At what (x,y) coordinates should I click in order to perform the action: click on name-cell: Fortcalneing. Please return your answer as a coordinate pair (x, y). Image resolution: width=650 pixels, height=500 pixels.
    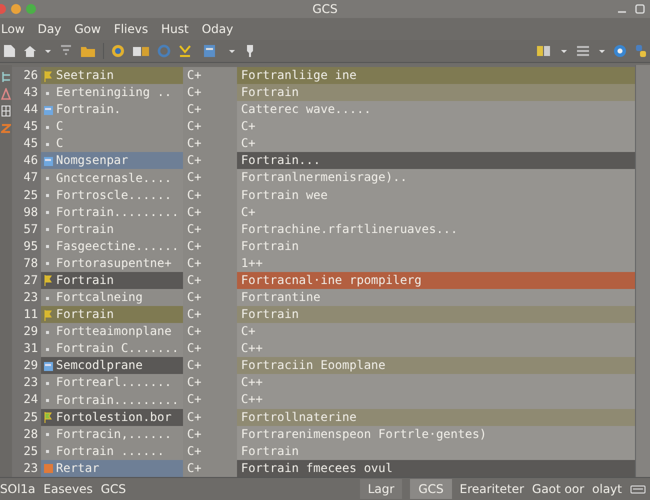
    Looking at the image, I should click on (112, 297).